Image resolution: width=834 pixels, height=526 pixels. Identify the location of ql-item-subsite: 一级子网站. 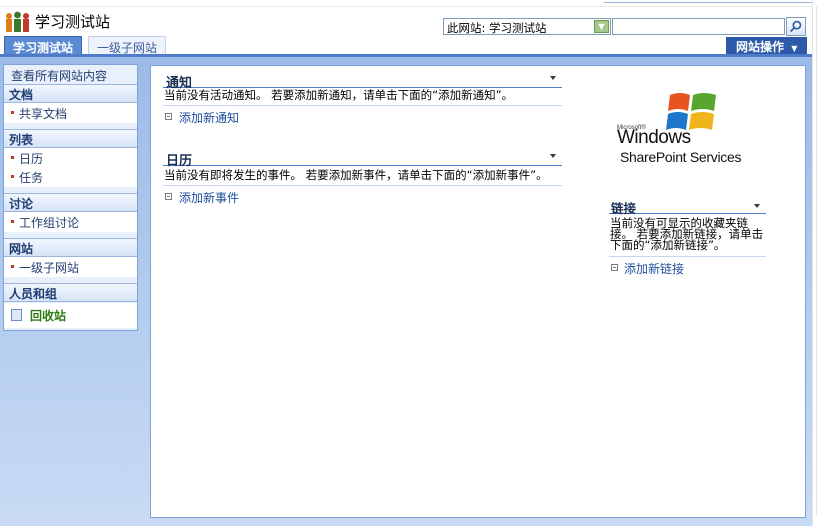
(70, 267).